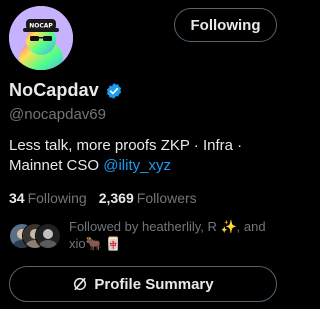 This screenshot has height=309, width=320. What do you see at coordinates (154, 284) in the screenshot?
I see `profile-summary-label: Profile Summary` at bounding box center [154, 284].